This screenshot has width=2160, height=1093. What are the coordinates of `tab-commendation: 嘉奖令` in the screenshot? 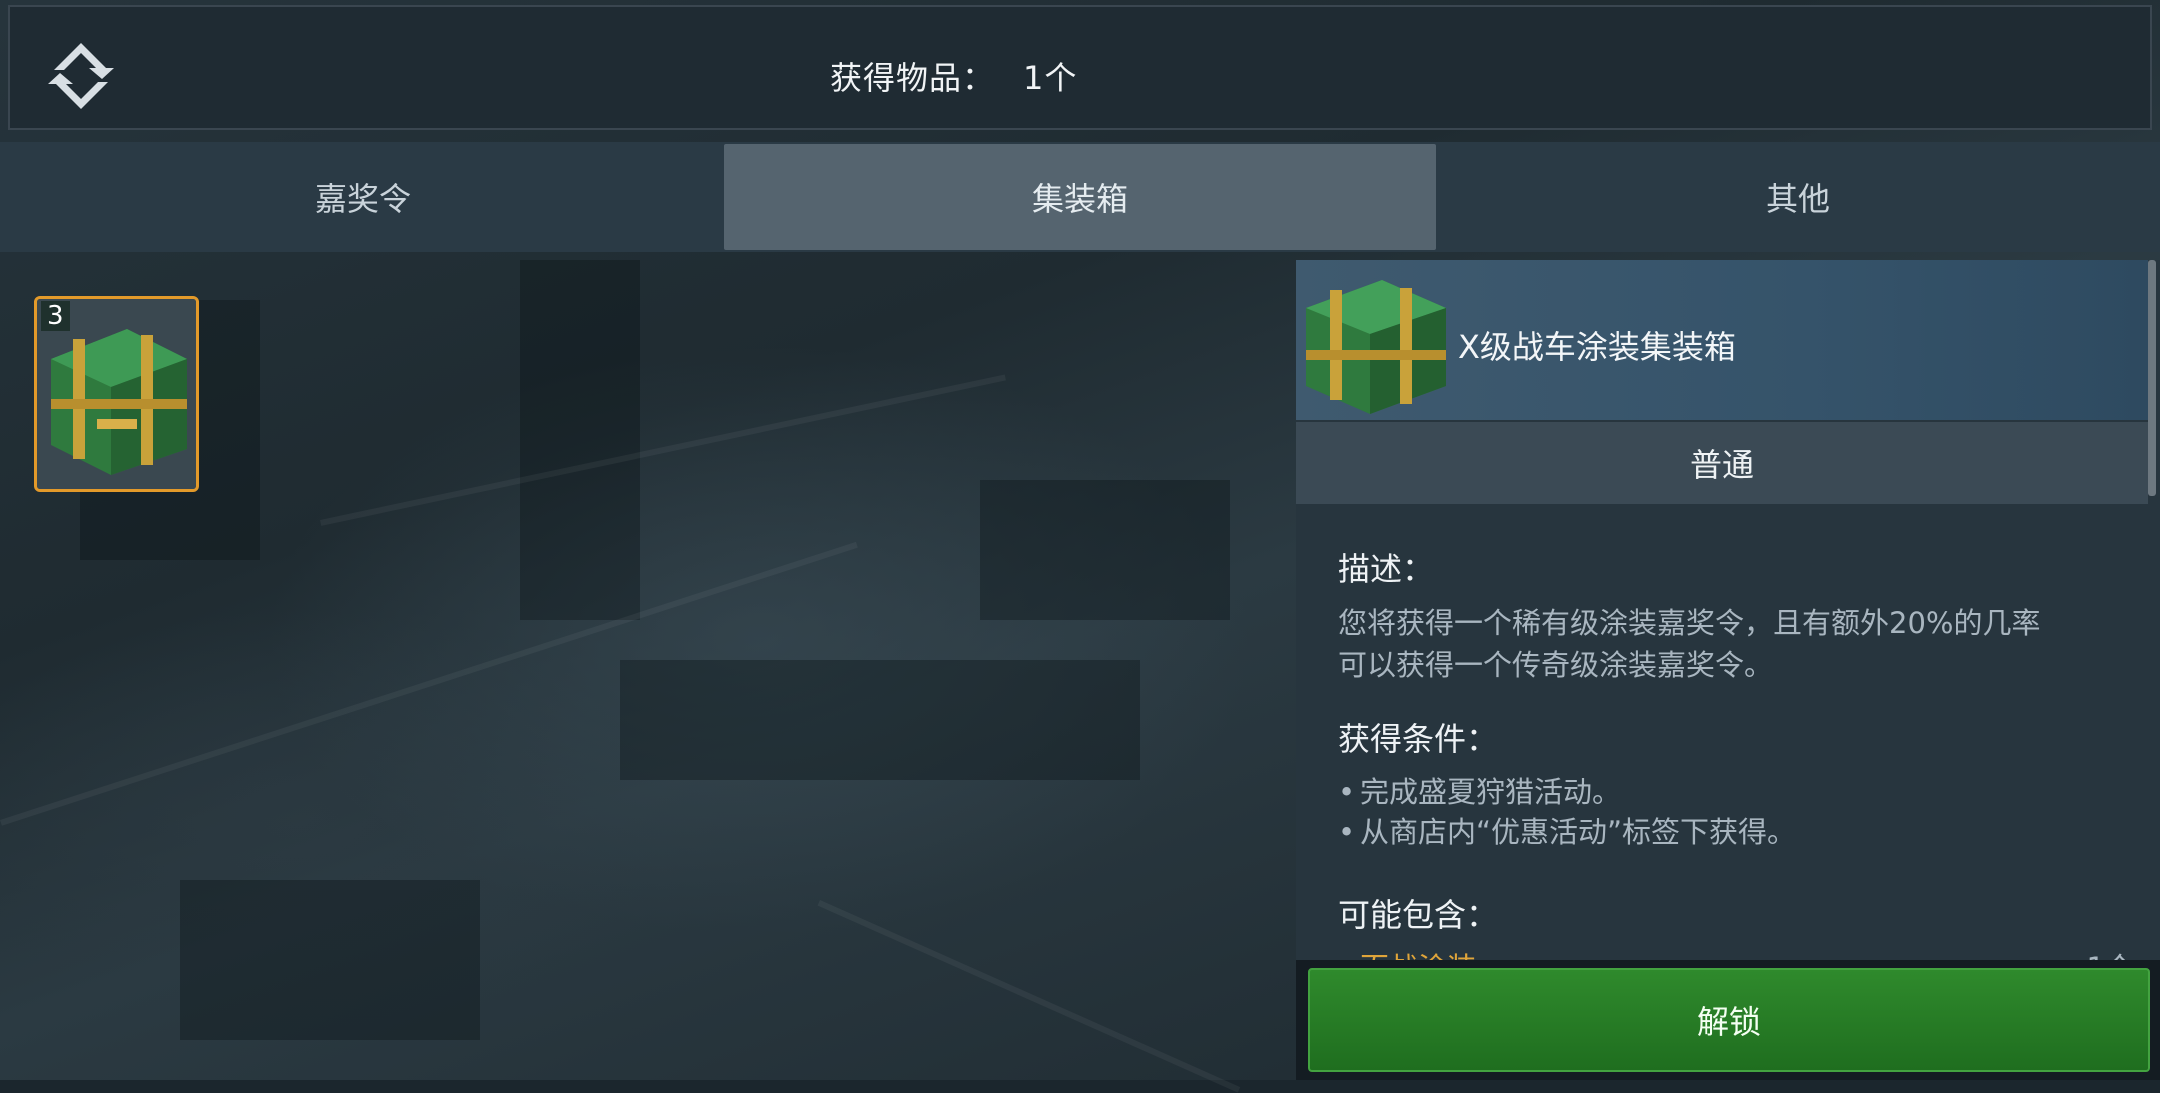 It's located at (363, 197).